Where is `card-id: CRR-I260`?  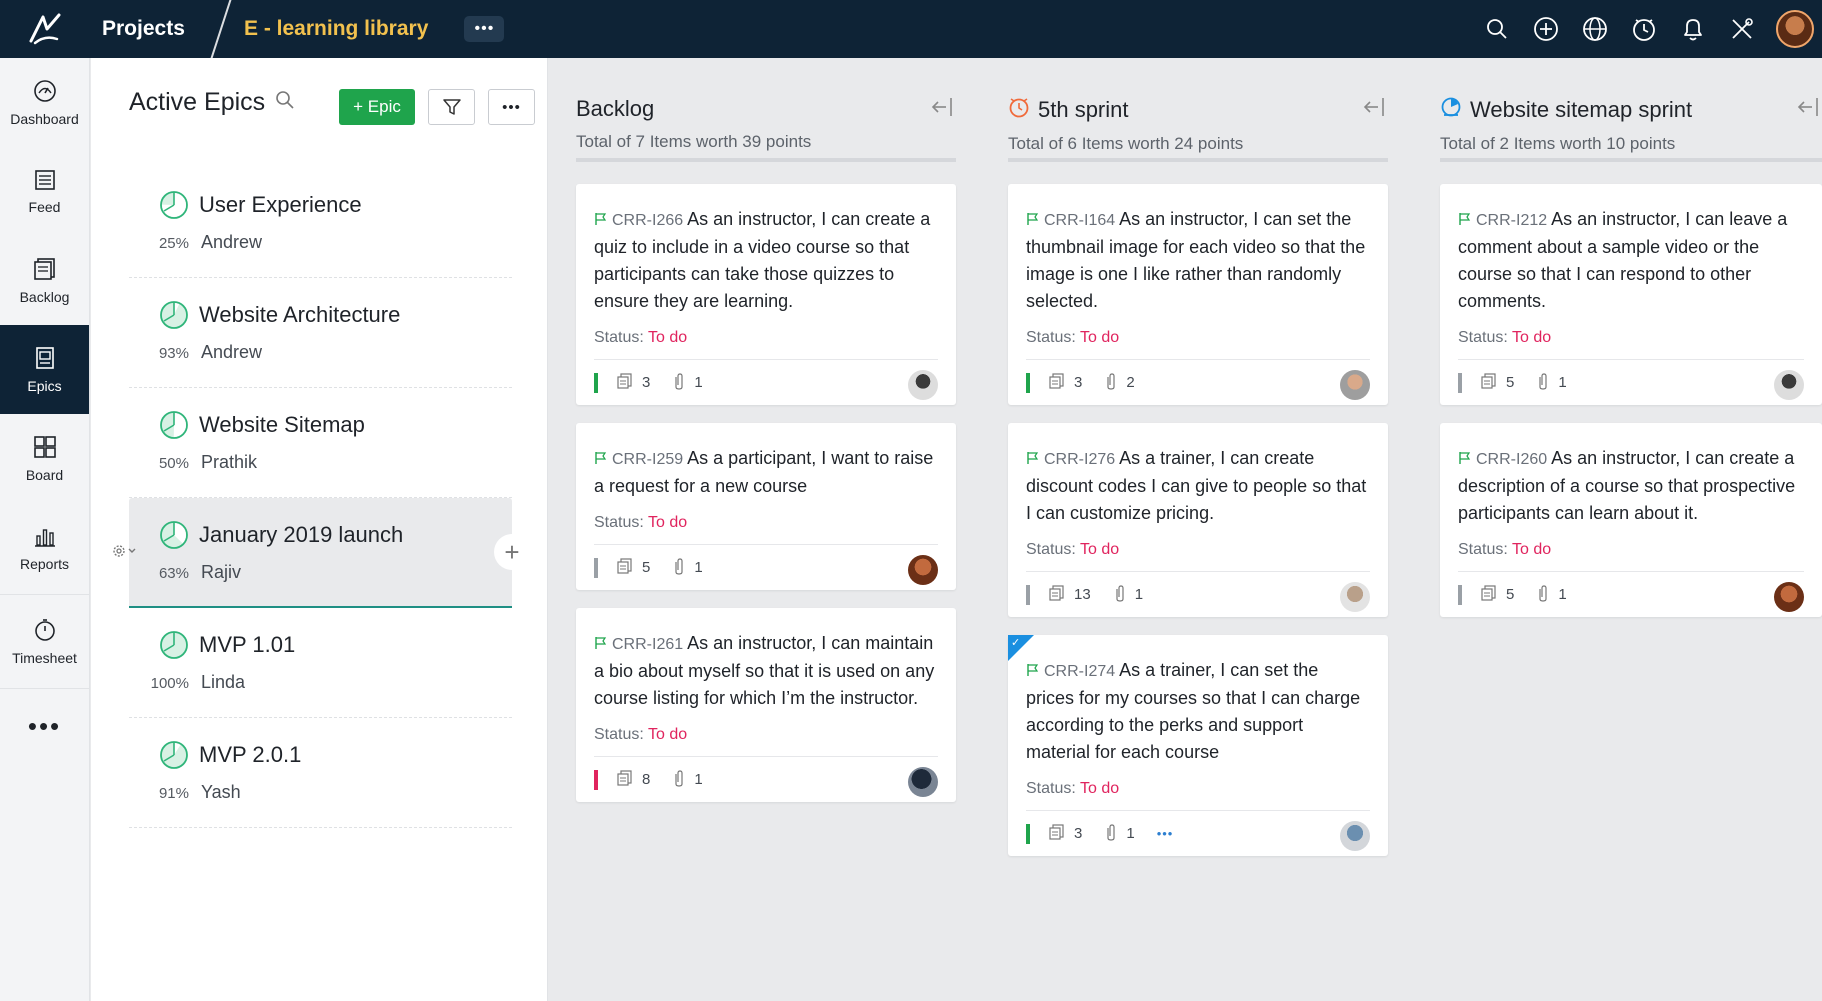
card-id: CRR-I260 is located at coordinates (1511, 459).